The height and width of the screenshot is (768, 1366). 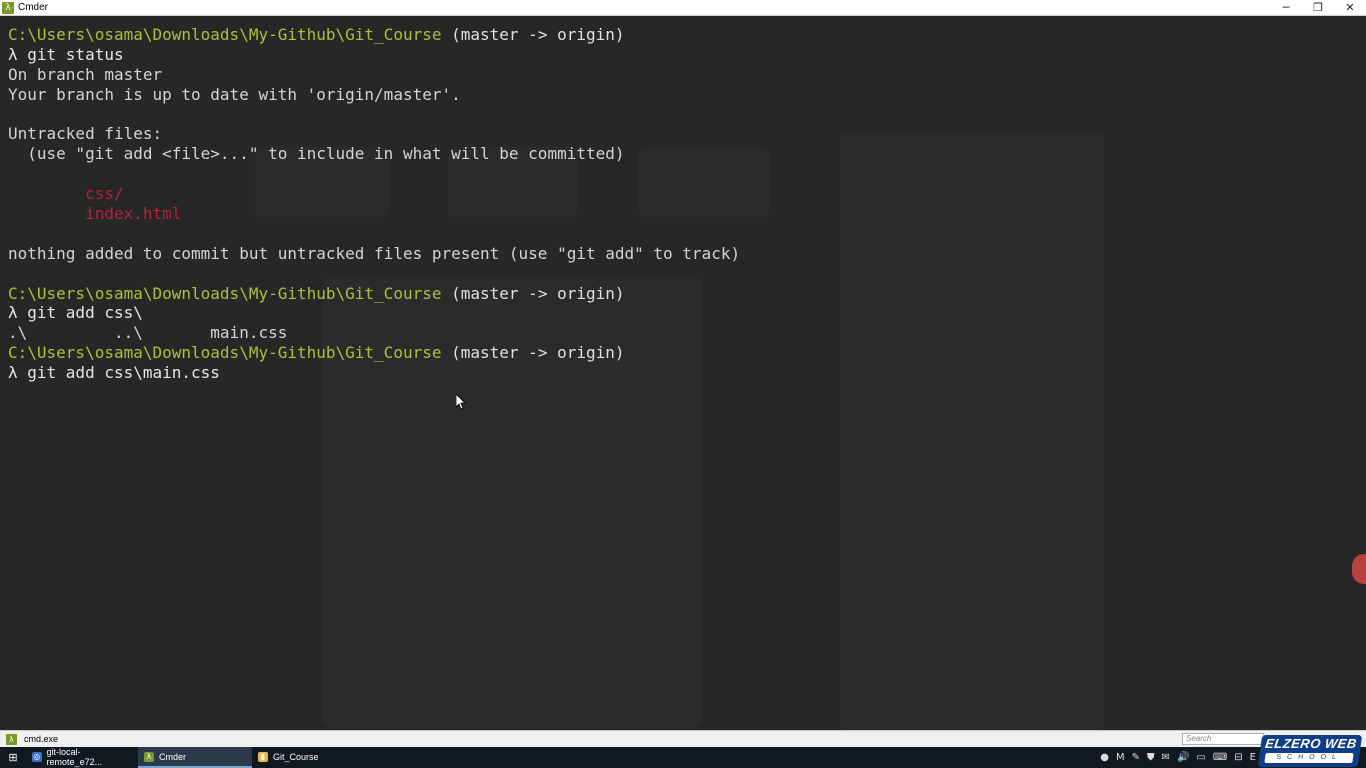 What do you see at coordinates (1183, 757) in the screenshot?
I see `tray-icon: 🔊` at bounding box center [1183, 757].